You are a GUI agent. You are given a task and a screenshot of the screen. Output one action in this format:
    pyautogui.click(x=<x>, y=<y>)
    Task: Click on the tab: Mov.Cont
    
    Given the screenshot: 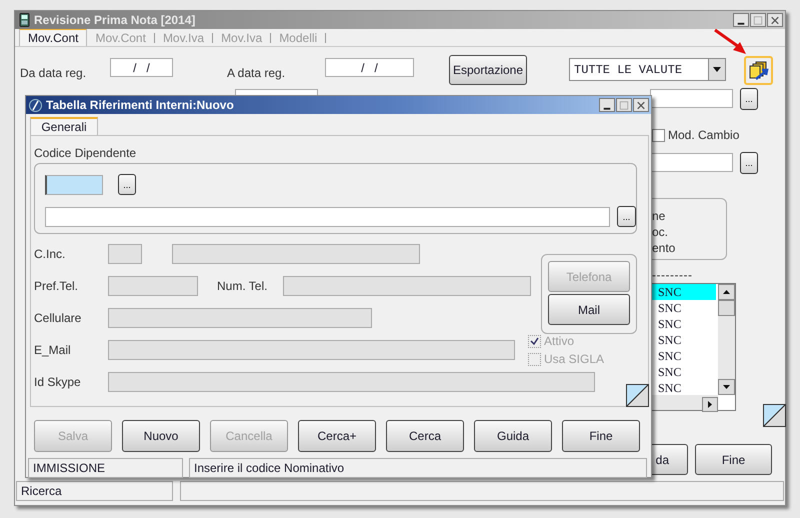 What is the action you would take?
    pyautogui.click(x=53, y=37)
    